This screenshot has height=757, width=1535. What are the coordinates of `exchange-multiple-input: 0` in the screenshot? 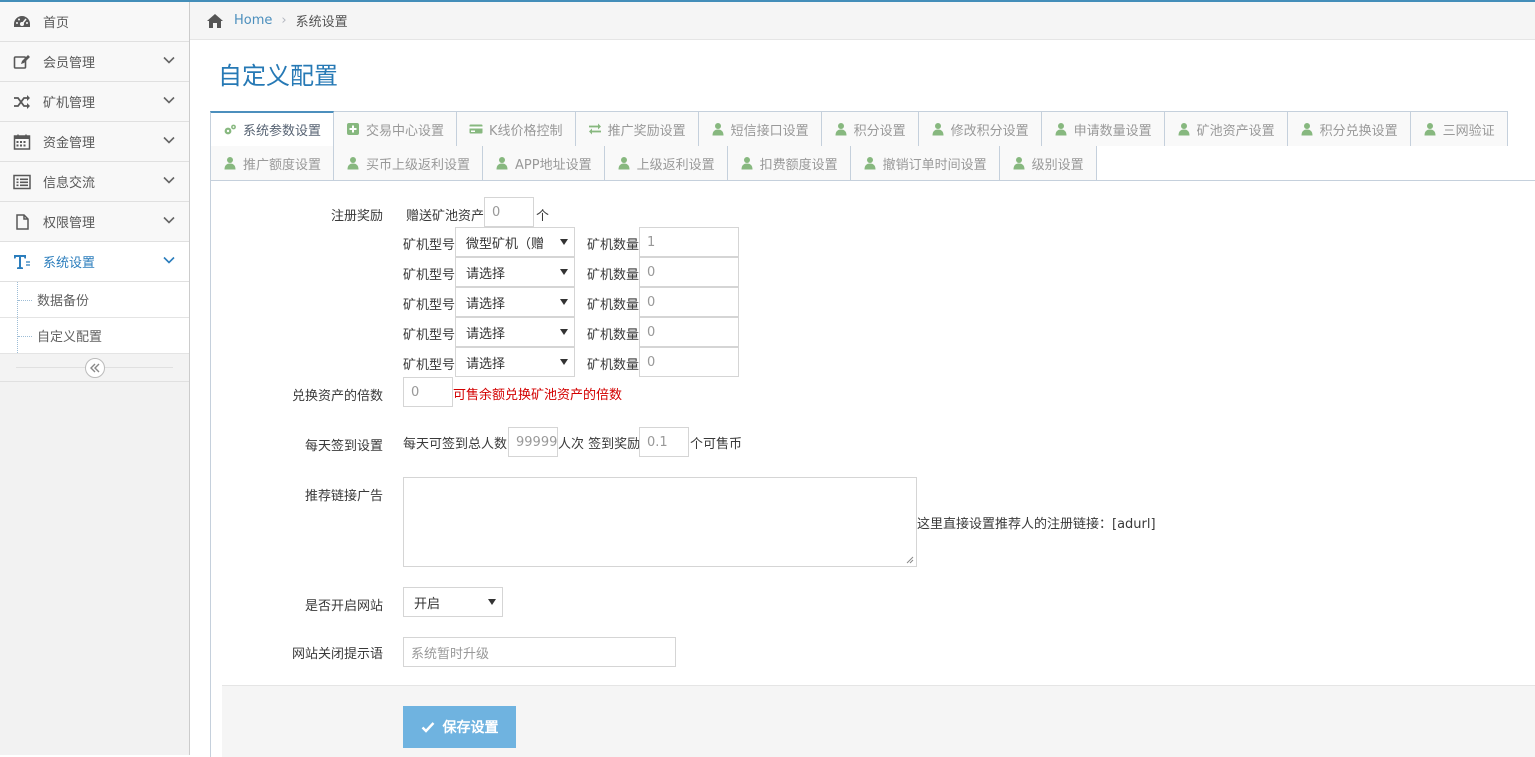 It's located at (428, 392).